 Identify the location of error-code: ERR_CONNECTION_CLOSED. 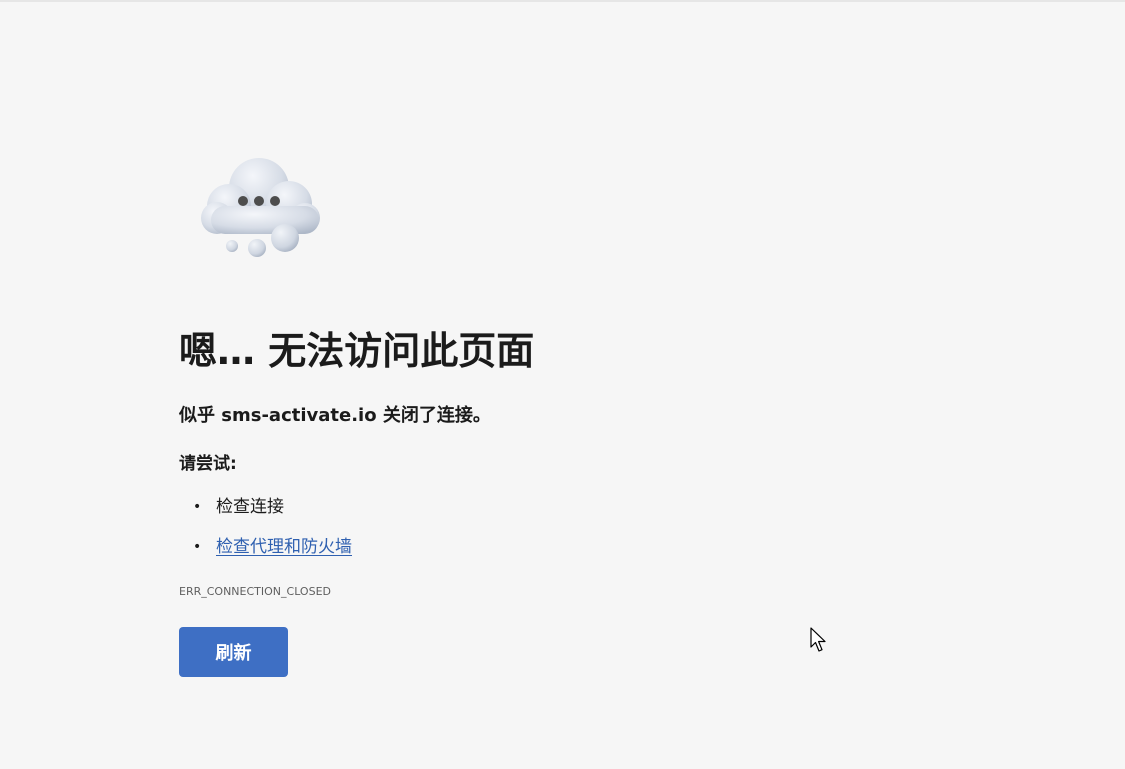
(255, 591).